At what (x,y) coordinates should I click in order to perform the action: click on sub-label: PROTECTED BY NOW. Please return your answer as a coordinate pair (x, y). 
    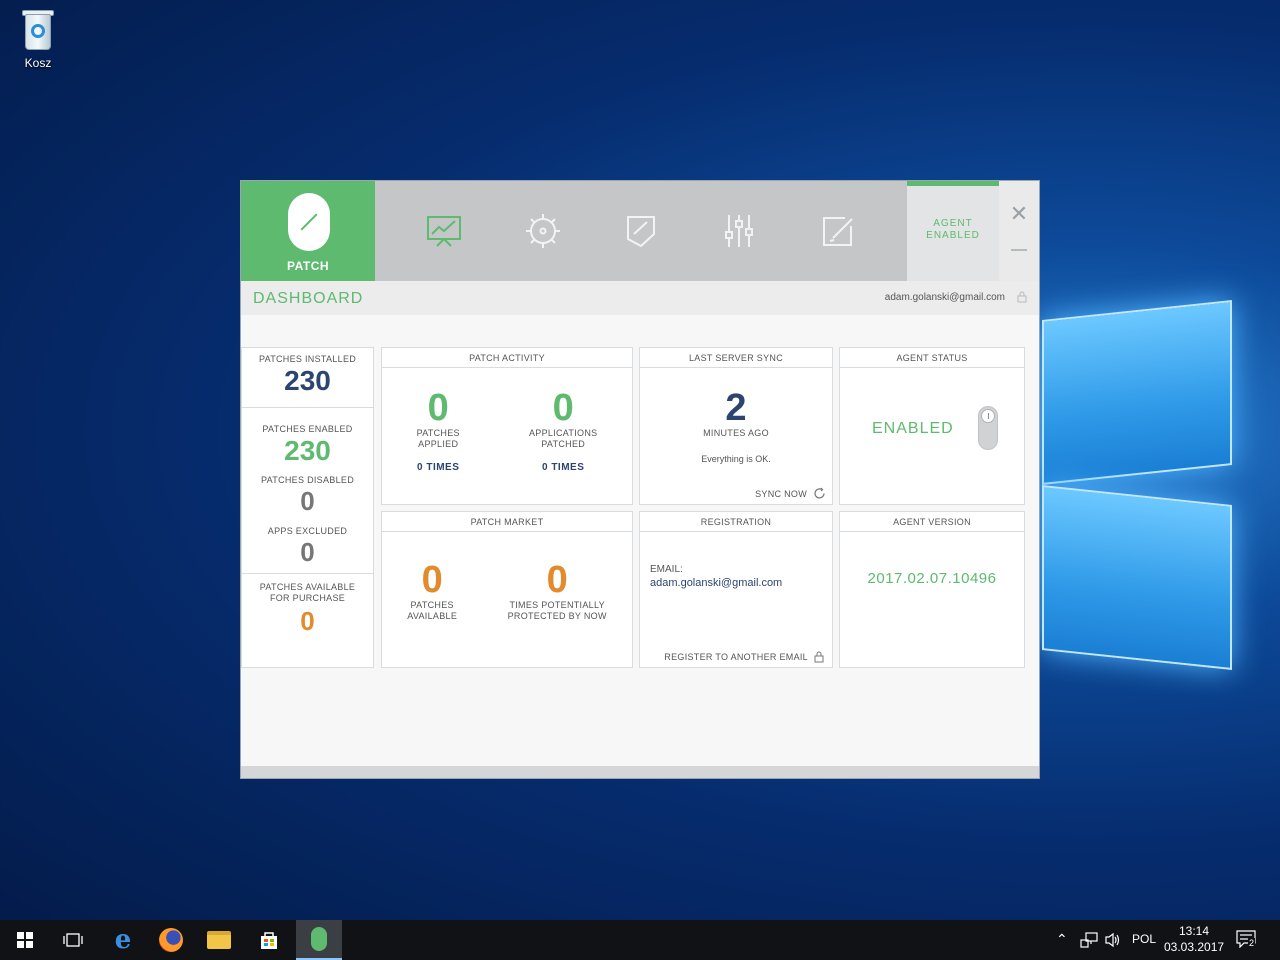
    Looking at the image, I should click on (557, 616).